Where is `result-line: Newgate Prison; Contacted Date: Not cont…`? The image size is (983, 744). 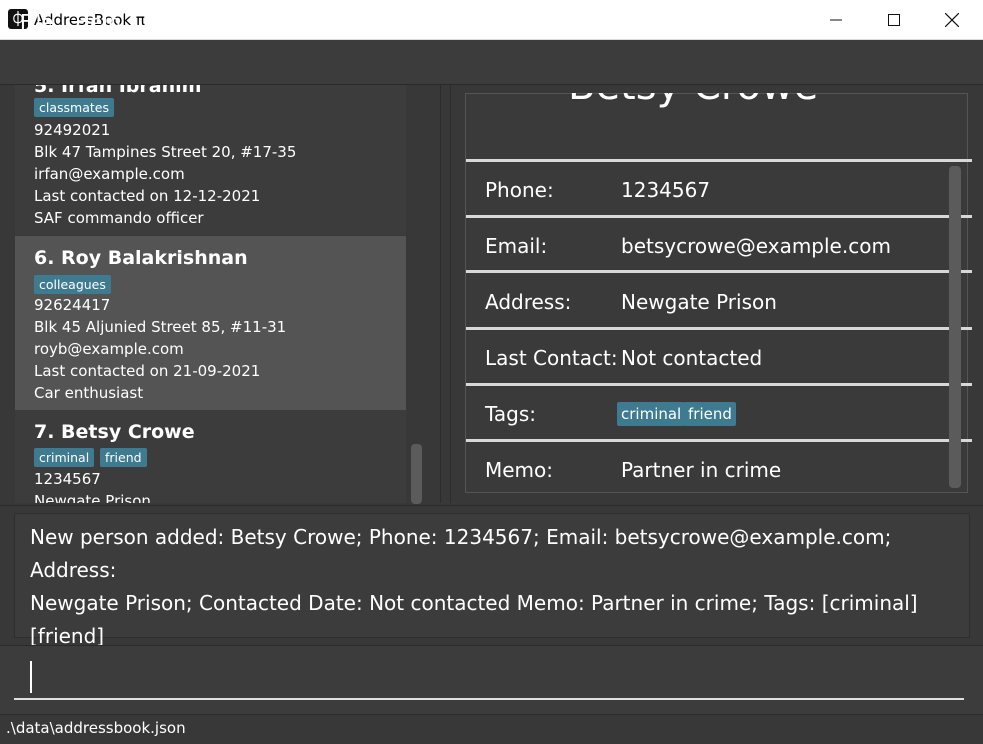
result-line: Newgate Prison; Contacted Date: Not cont… is located at coordinates (474, 619).